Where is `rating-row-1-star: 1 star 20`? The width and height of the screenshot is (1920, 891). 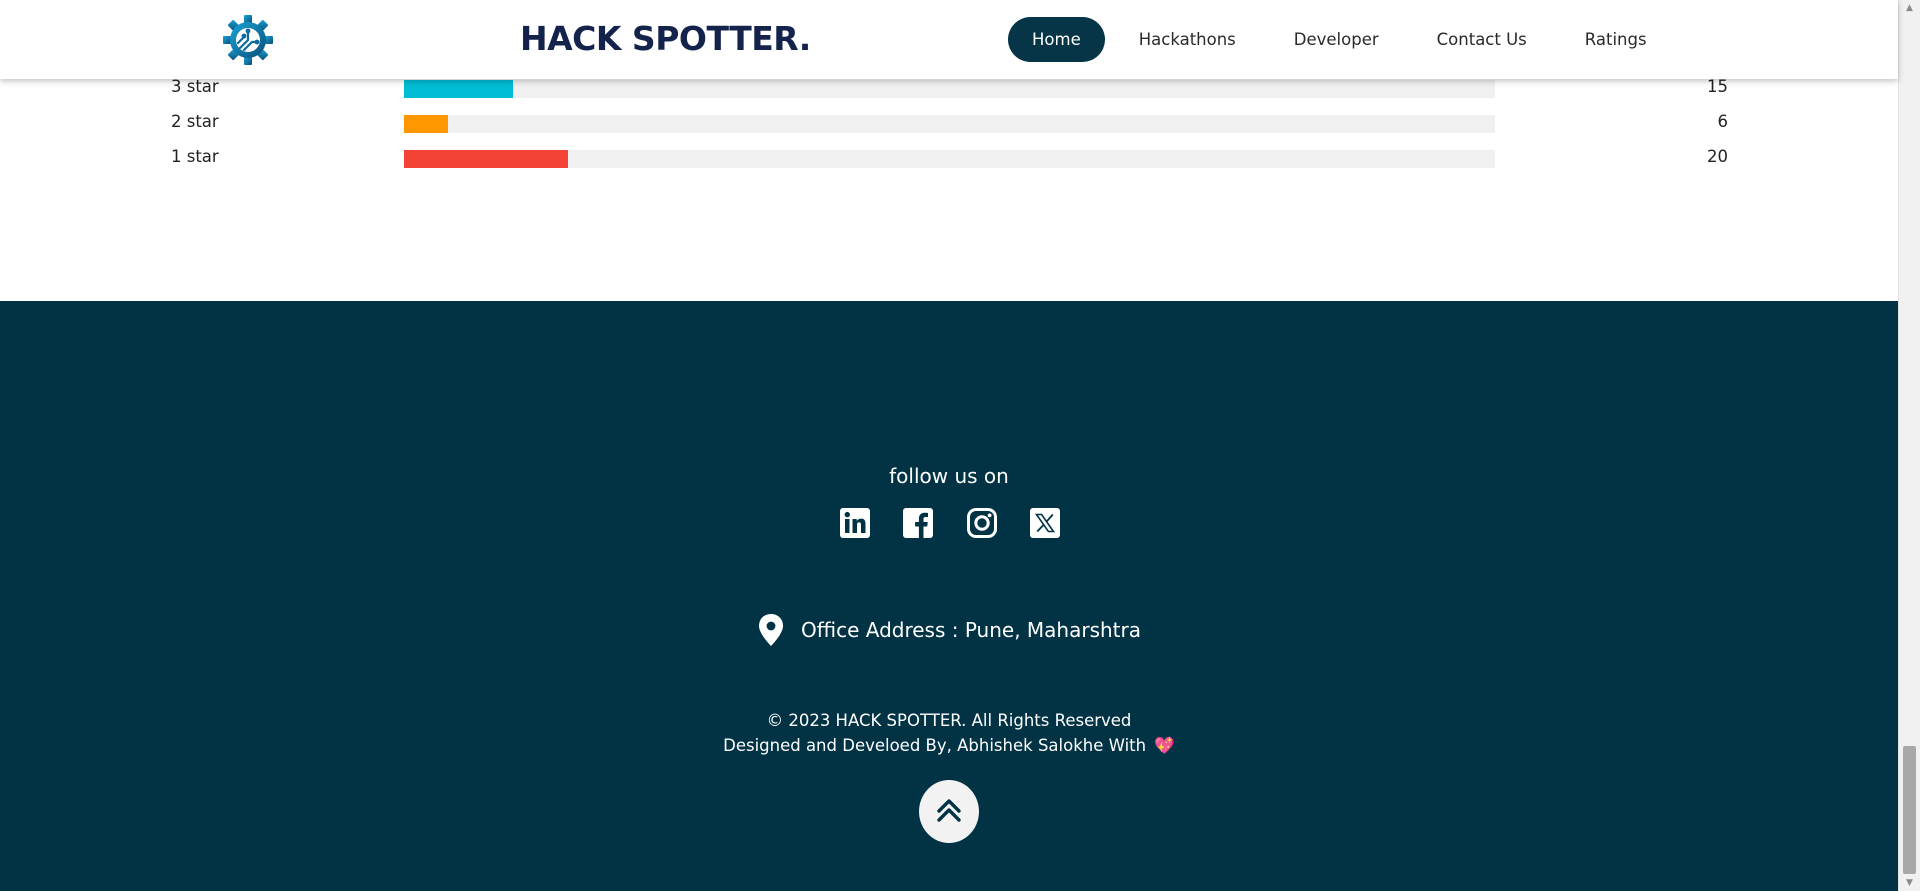 rating-row-1-star: 1 star 20 is located at coordinates (949, 158).